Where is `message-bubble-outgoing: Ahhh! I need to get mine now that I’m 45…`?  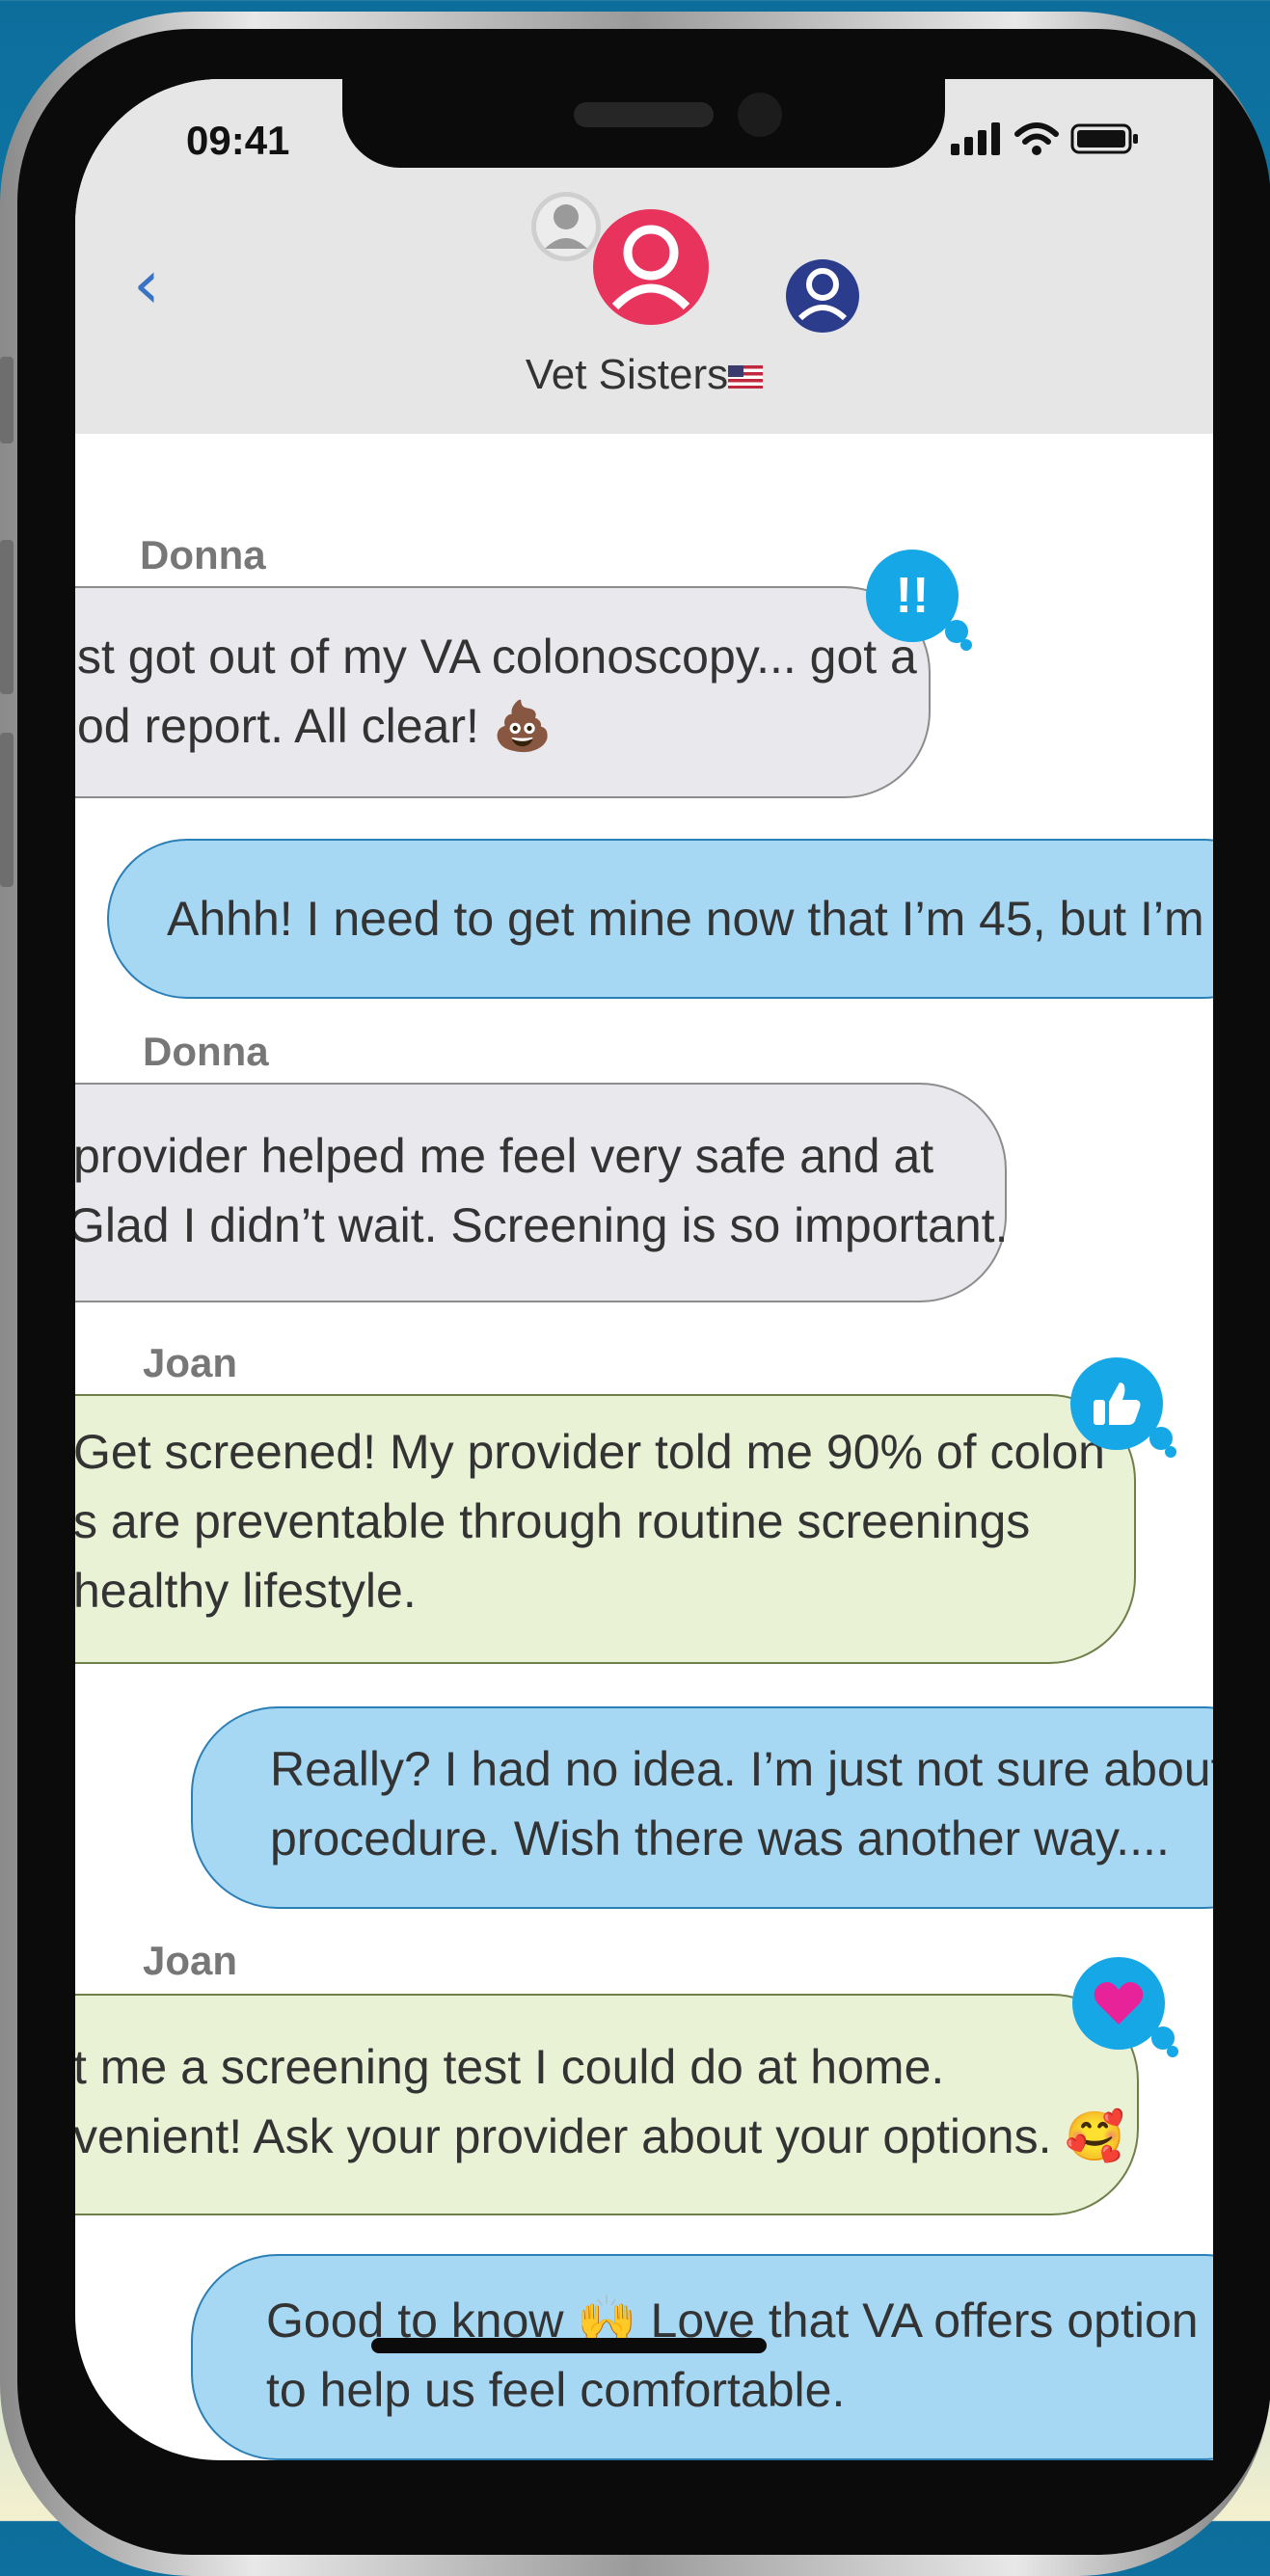 message-bubble-outgoing: Ahhh! I need to get mine now that I’m 45… is located at coordinates (660, 919).